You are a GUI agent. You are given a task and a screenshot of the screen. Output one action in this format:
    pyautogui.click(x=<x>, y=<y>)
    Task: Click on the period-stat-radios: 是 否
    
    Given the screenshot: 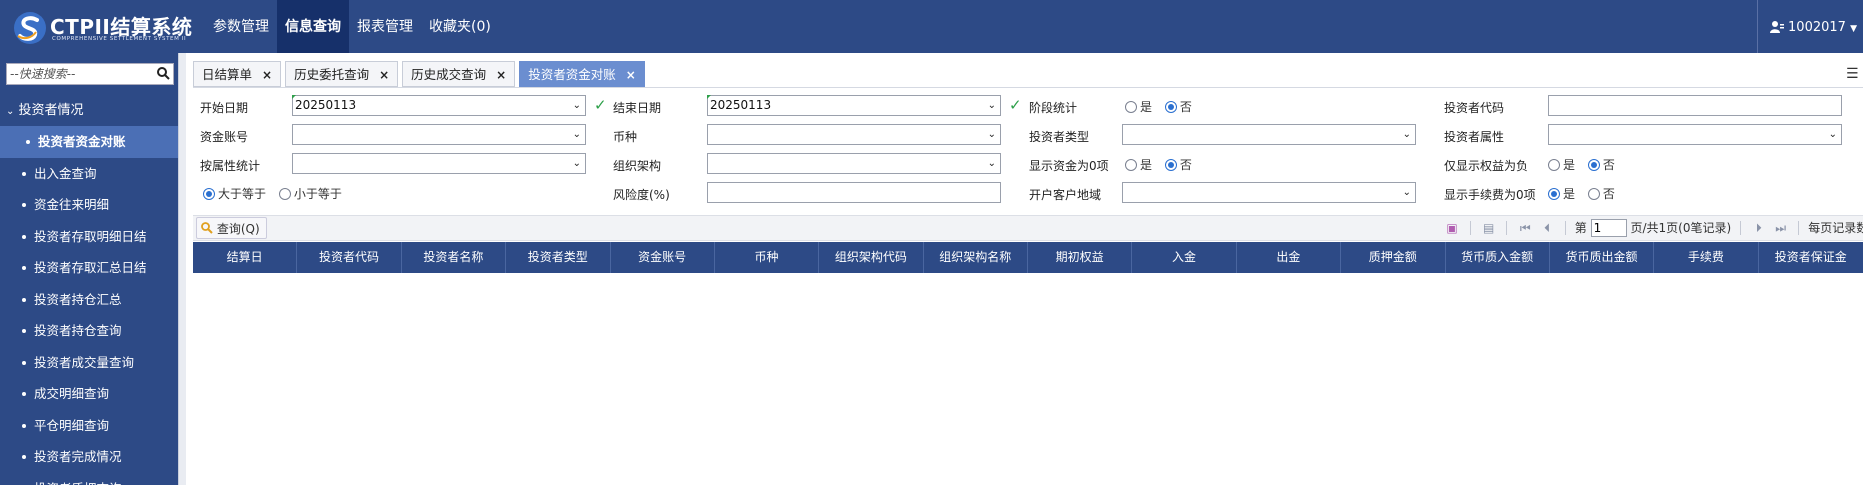 What is the action you would take?
    pyautogui.click(x=1163, y=106)
    